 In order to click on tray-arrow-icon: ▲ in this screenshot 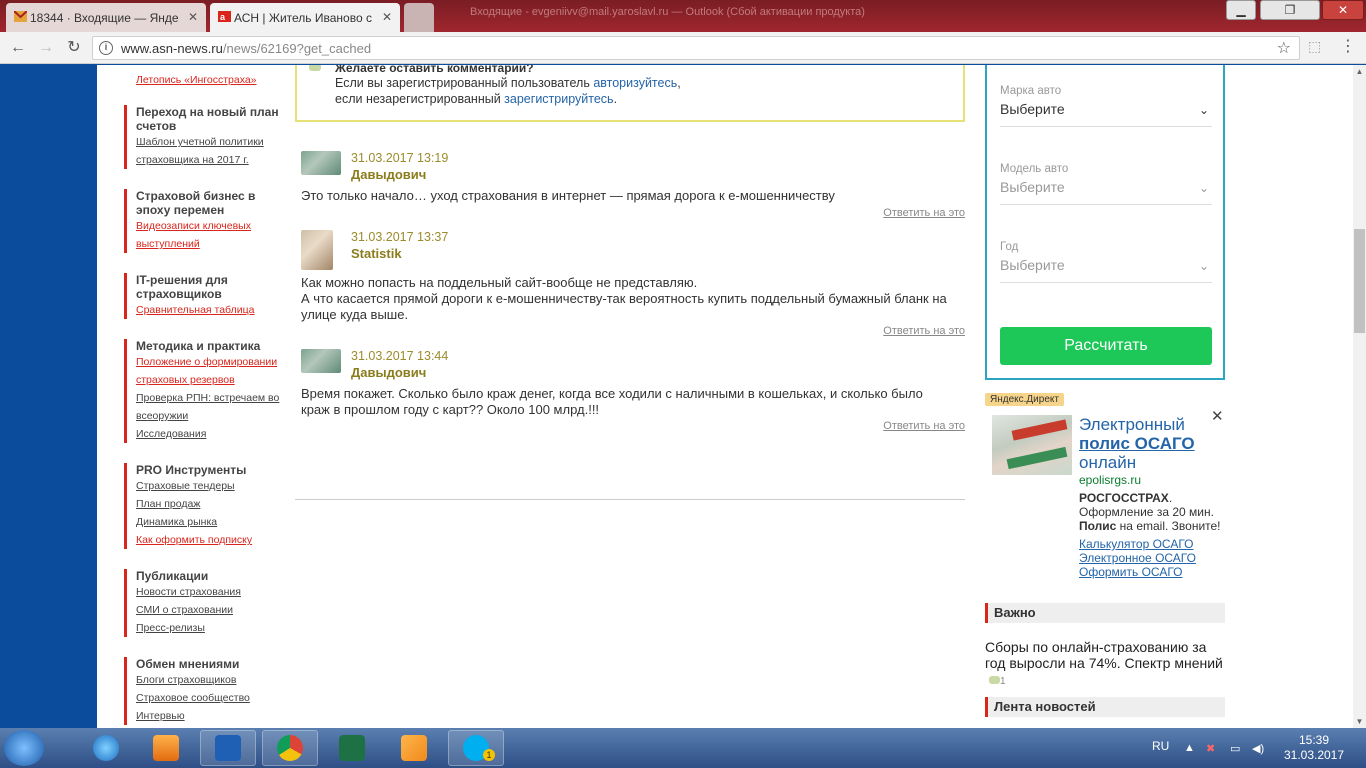, I will do `click(1189, 748)`.